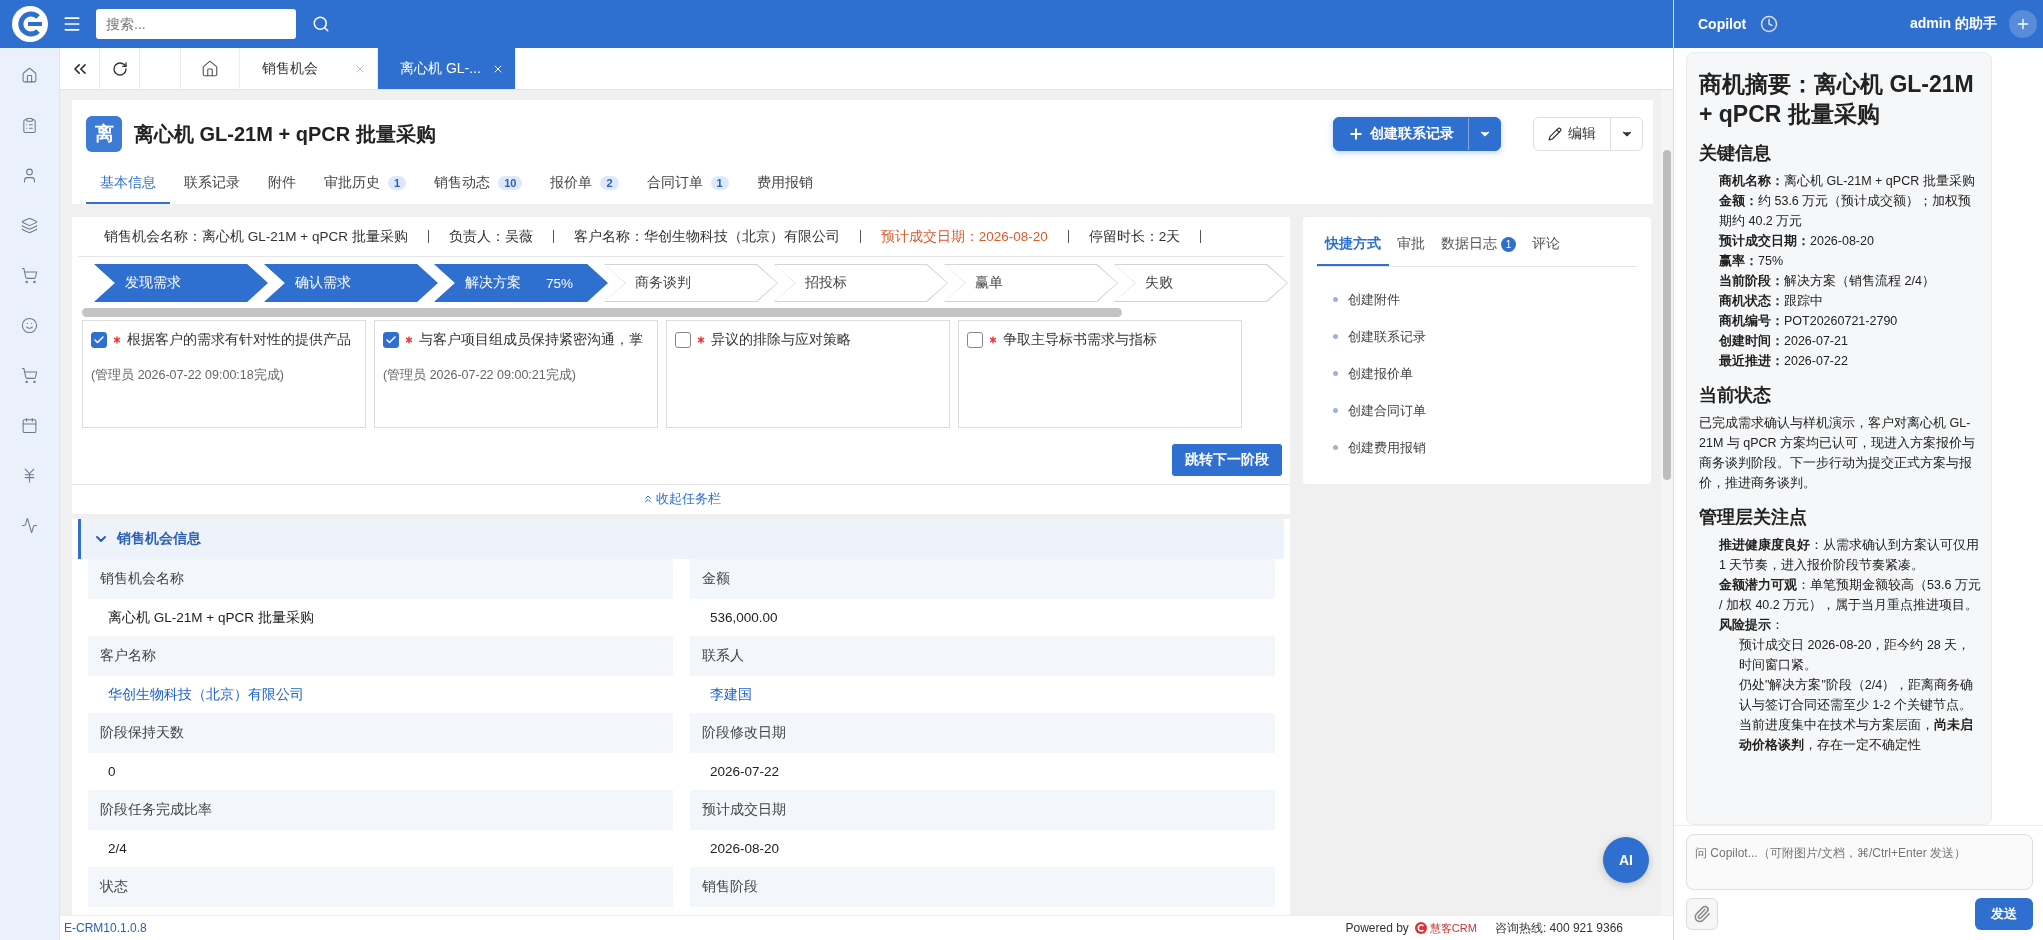 This screenshot has height=940, width=2043. I want to click on shortcut-link: 创建附件, so click(1485, 299).